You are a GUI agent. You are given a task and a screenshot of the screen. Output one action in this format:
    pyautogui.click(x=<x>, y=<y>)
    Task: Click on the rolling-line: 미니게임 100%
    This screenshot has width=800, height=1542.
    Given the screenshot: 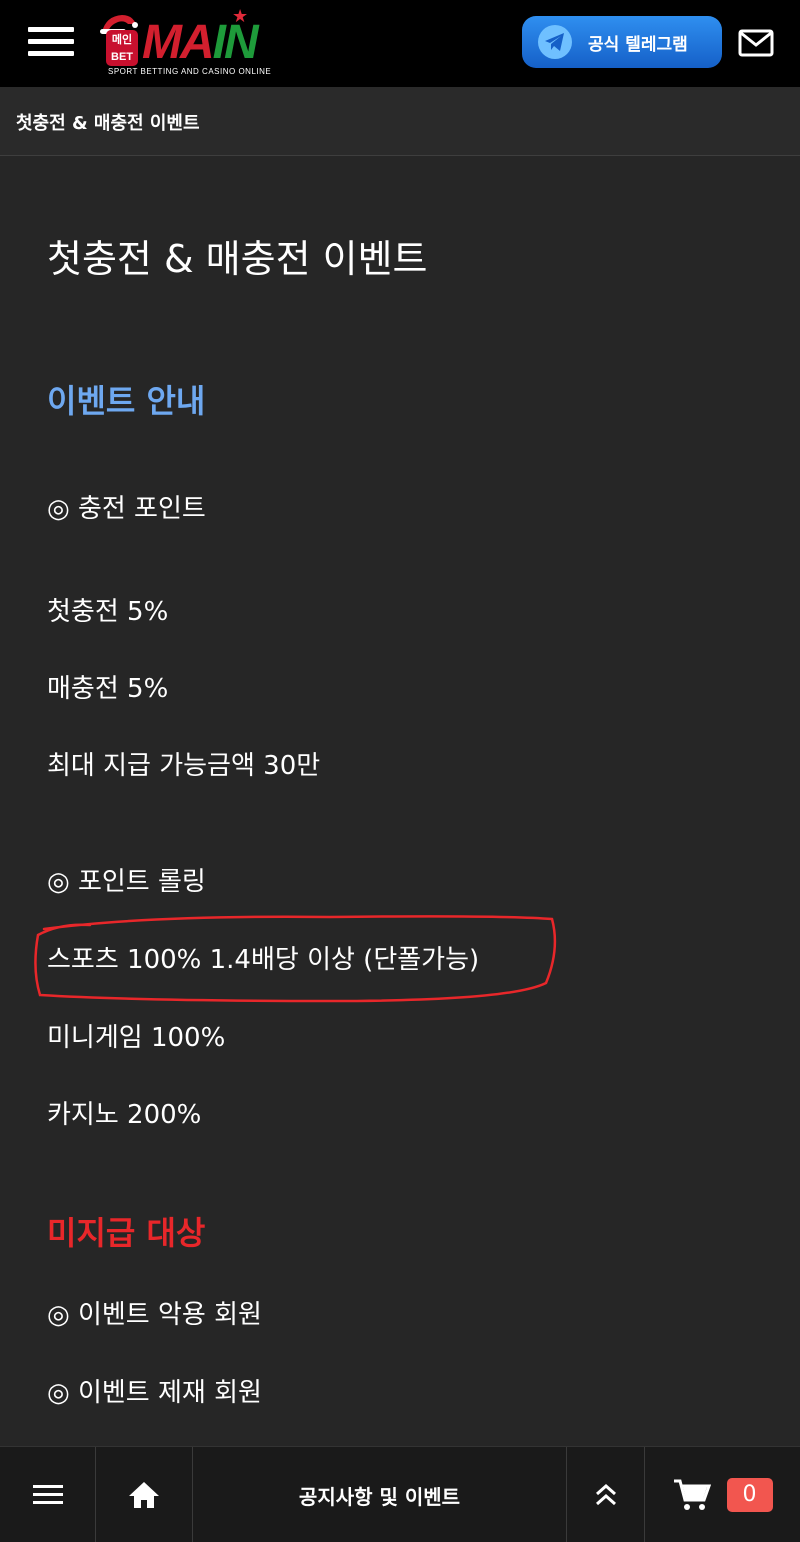 What is the action you would take?
    pyautogui.click(x=136, y=1038)
    